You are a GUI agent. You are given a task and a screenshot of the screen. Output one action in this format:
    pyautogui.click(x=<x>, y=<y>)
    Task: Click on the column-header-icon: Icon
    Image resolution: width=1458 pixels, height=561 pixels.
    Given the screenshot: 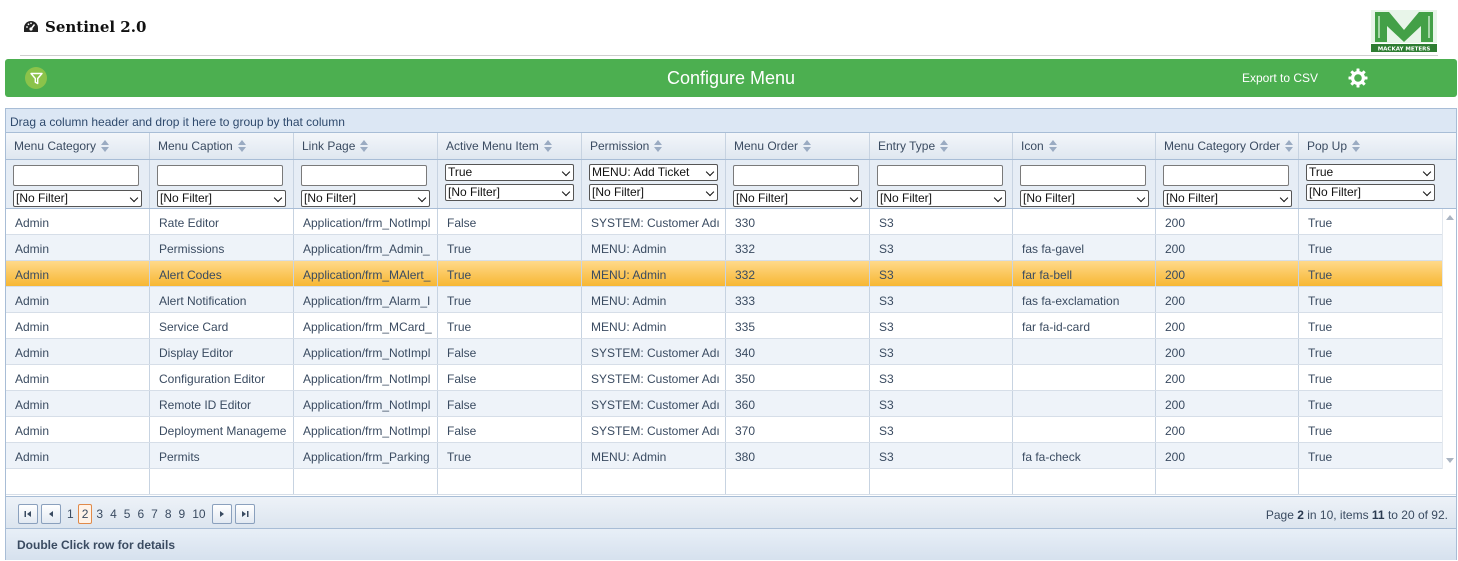 What is the action you would take?
    pyautogui.click(x=1084, y=146)
    